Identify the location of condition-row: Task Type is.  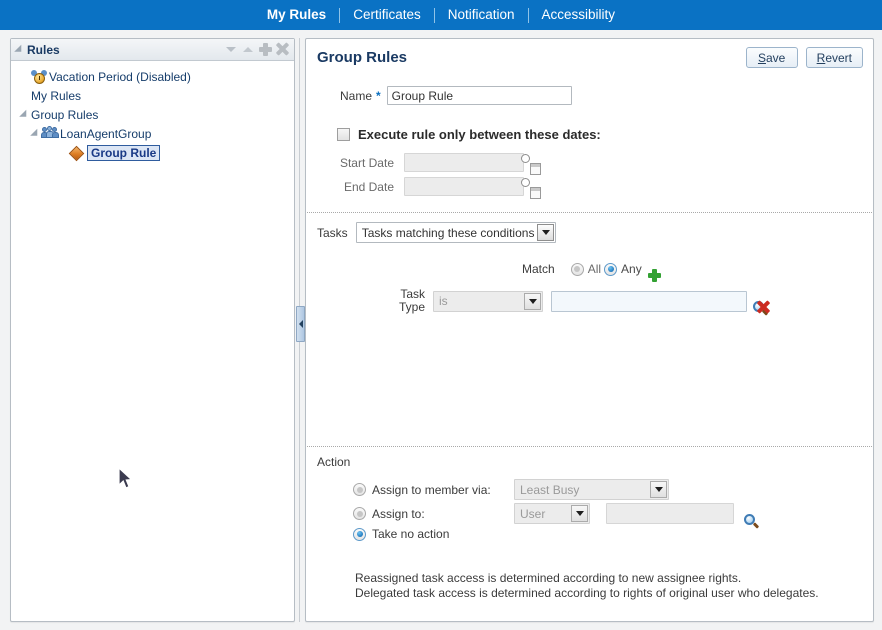
(589, 301).